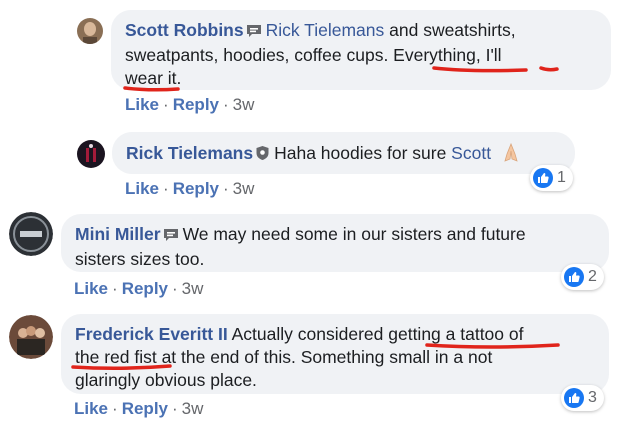 The width and height of the screenshot is (636, 424). Describe the element at coordinates (140, 259) in the screenshot. I see `comment-text-line2: sisters sizes too.` at that location.